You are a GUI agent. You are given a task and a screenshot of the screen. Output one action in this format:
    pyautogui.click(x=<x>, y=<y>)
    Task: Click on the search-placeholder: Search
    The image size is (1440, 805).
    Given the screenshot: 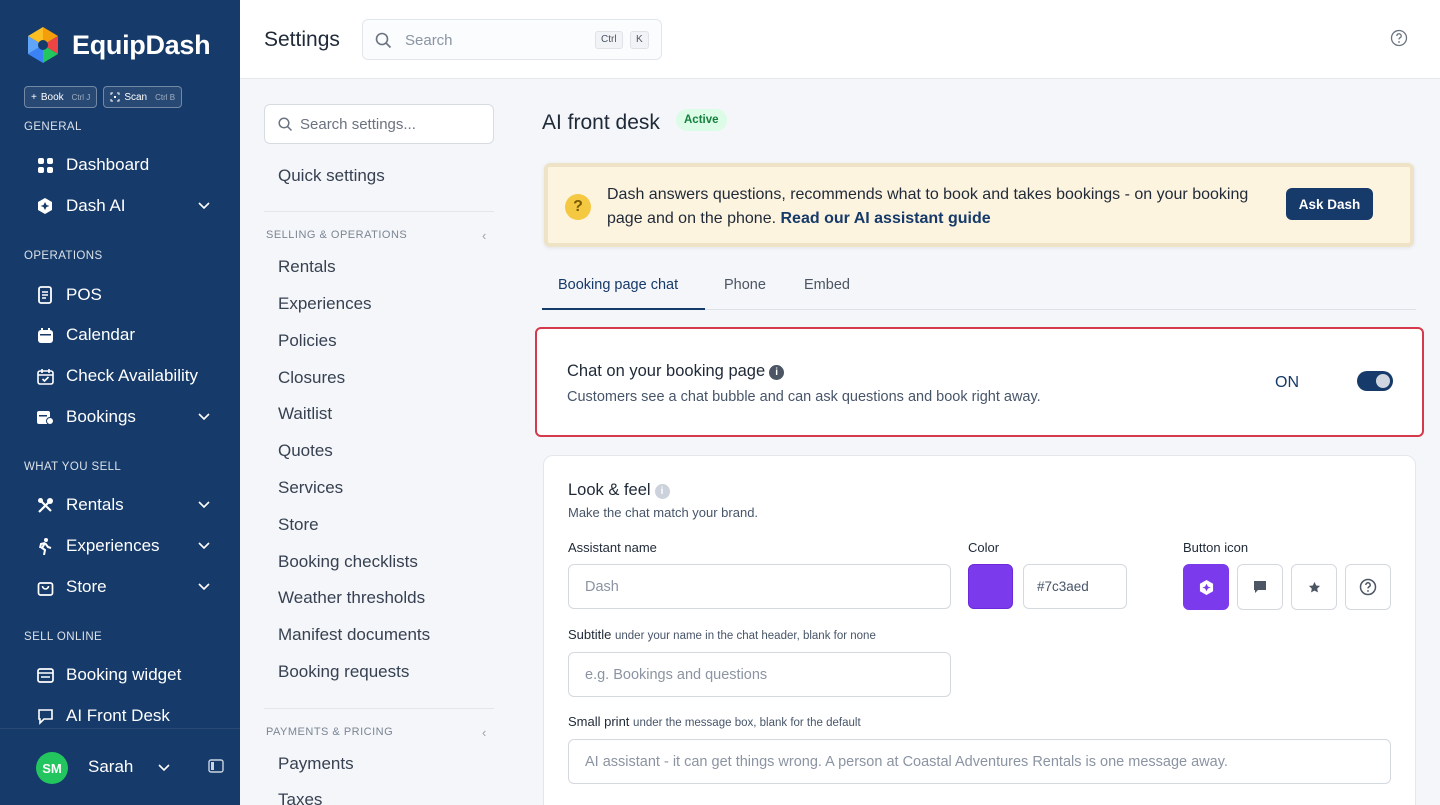 What is the action you would take?
    pyautogui.click(x=429, y=40)
    